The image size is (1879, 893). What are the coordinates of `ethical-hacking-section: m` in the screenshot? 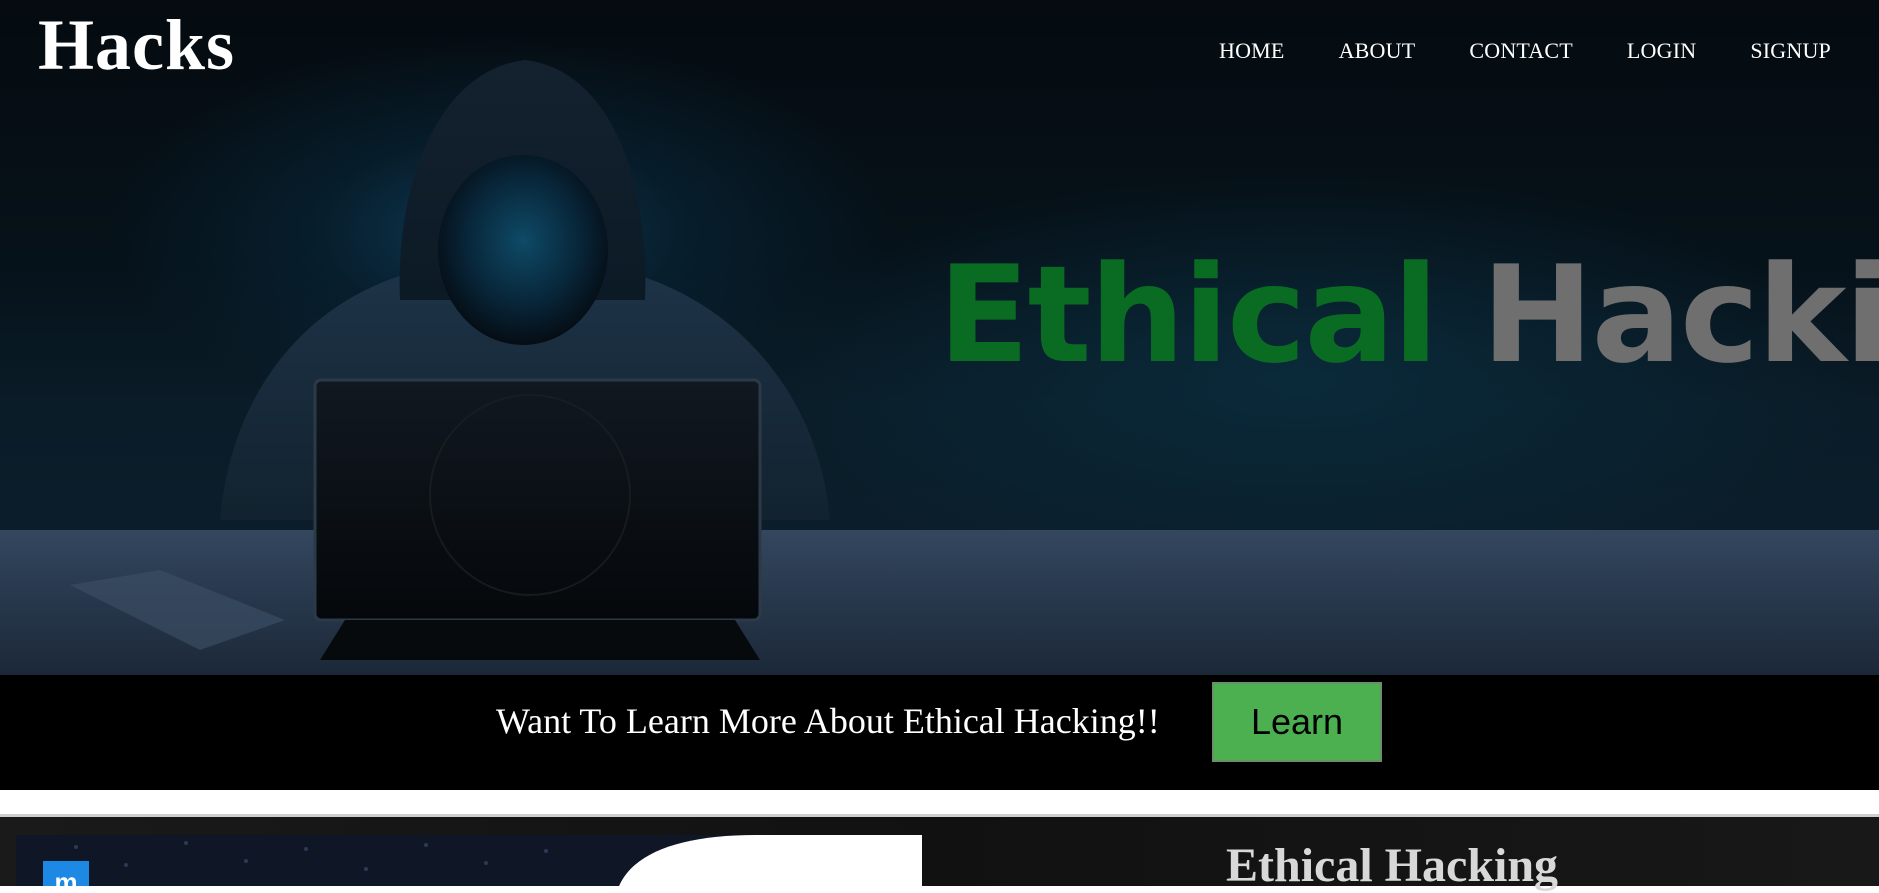 It's located at (939, 851).